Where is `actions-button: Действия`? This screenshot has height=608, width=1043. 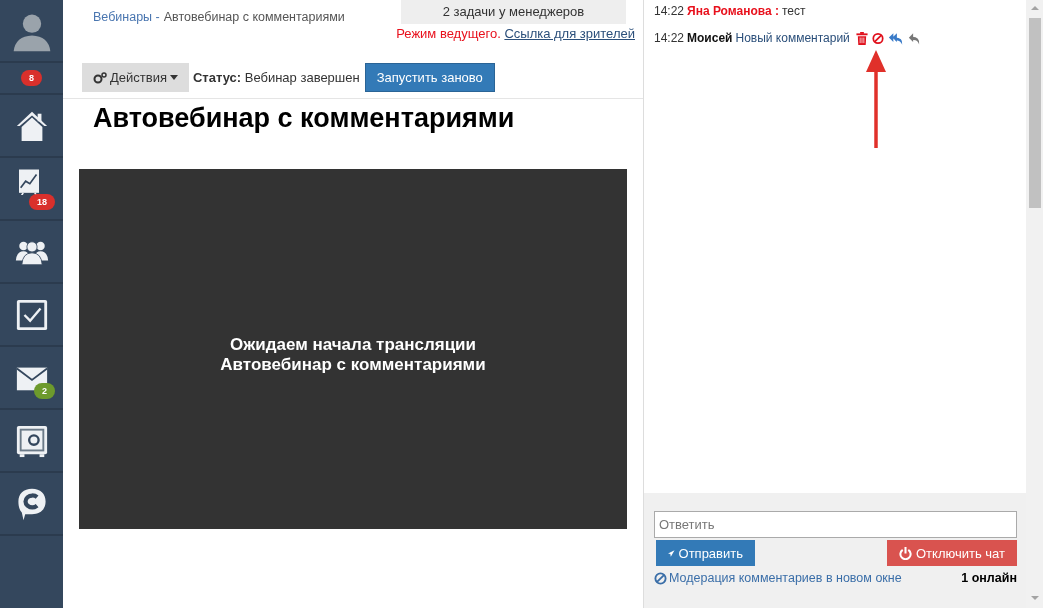
actions-button: Действия is located at coordinates (135, 77).